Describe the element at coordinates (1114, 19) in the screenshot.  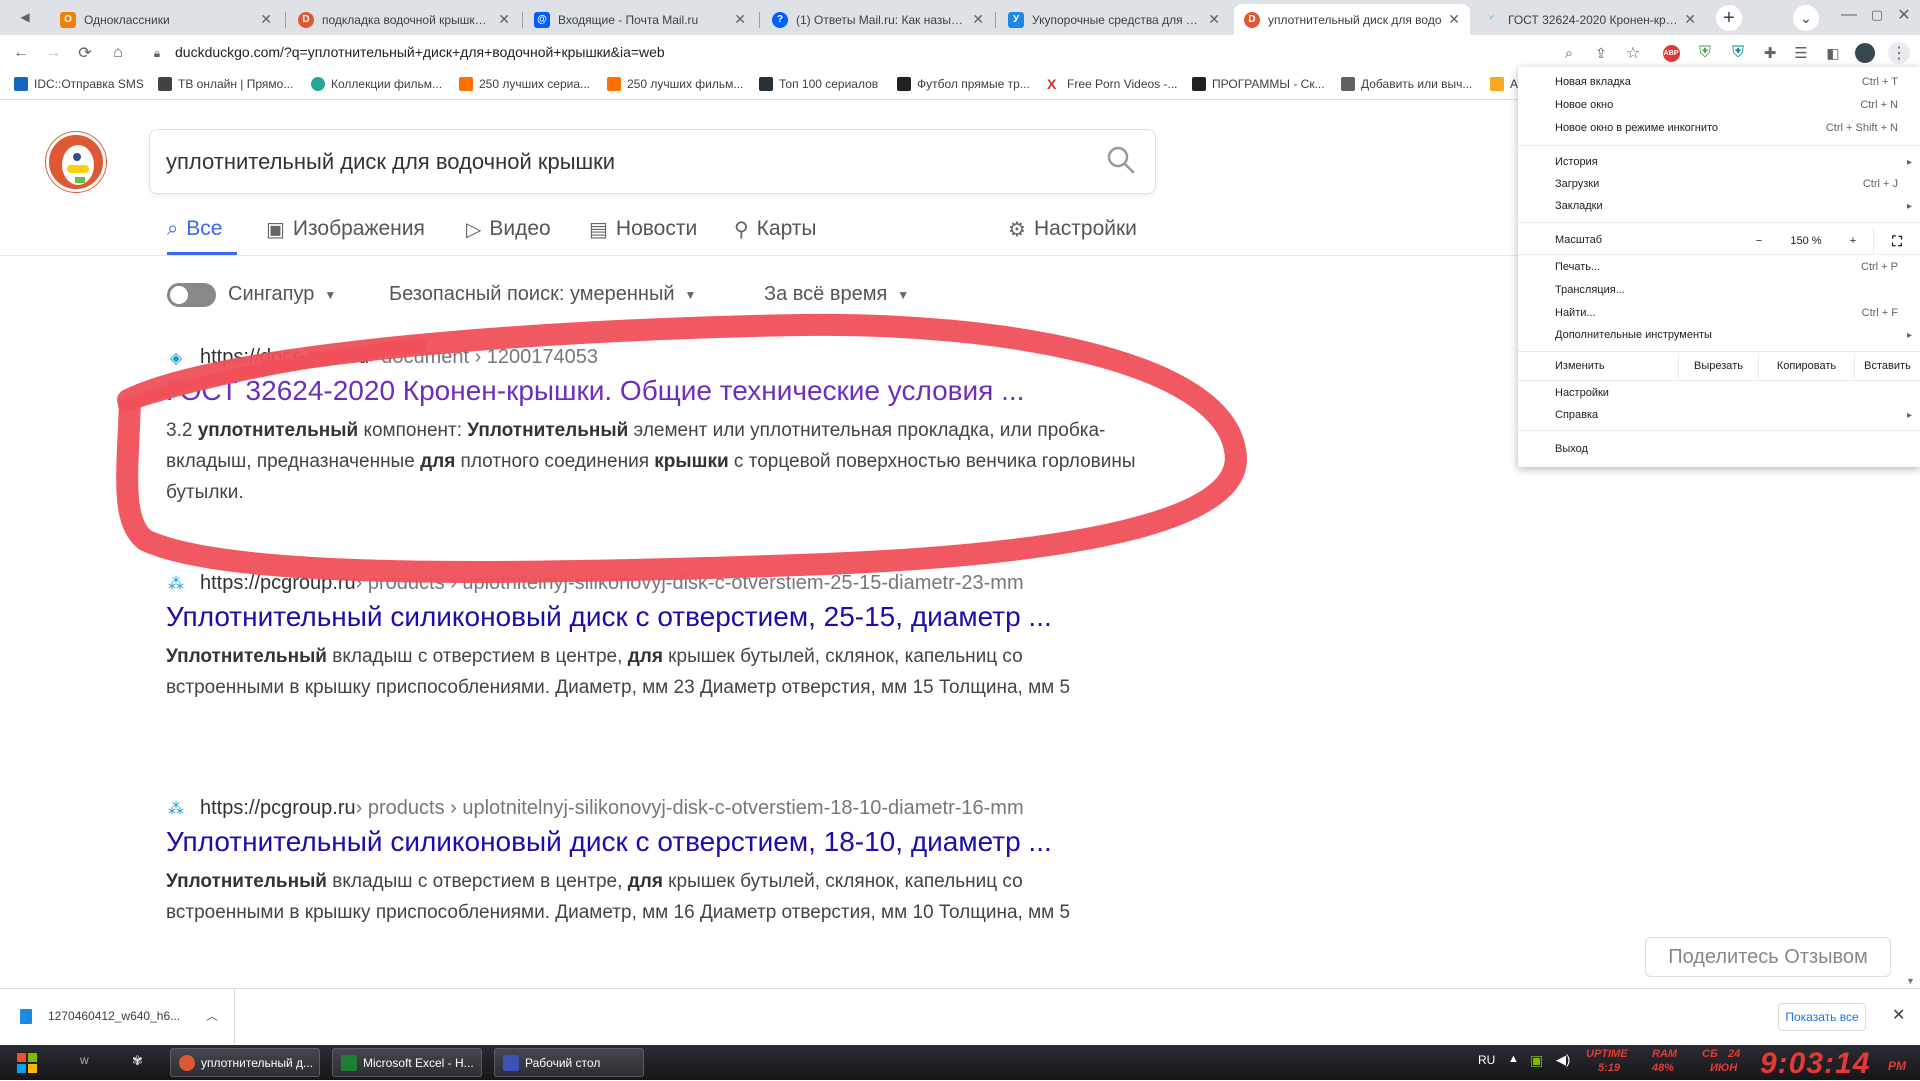
I see `tab-ukuporochnye: У Укупорочные средства для вод ✕` at that location.